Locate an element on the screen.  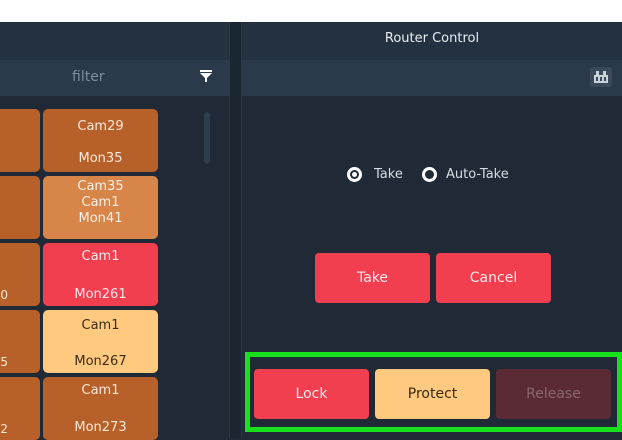
tile-line: Cam29 is located at coordinates (100, 126).